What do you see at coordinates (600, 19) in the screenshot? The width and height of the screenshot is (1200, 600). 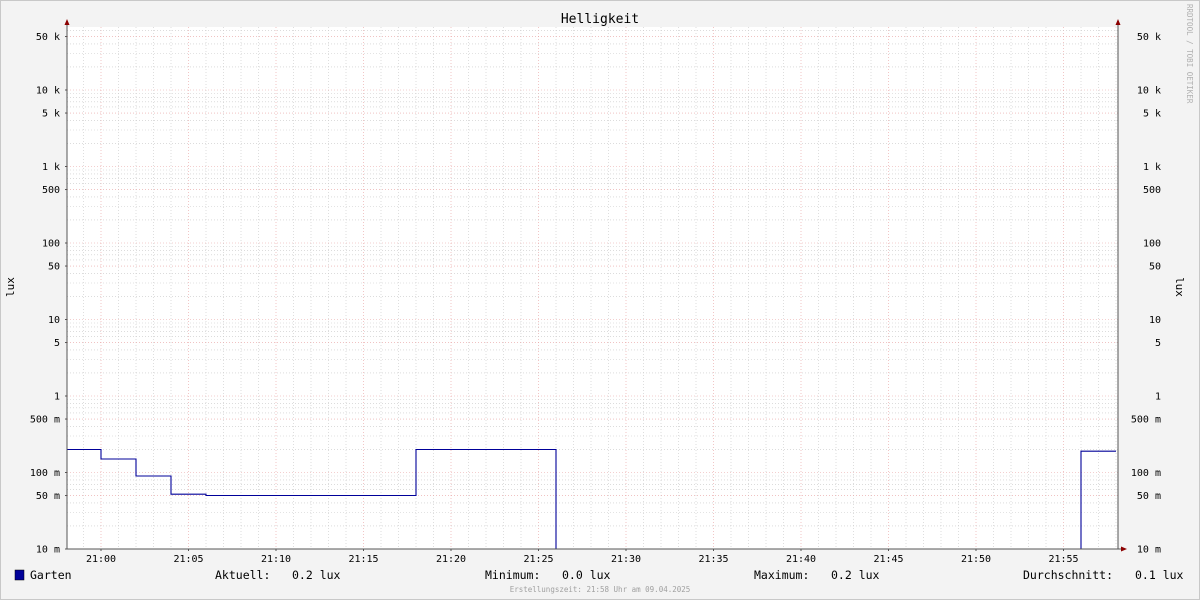 I see `chart-title: Helligkeit` at bounding box center [600, 19].